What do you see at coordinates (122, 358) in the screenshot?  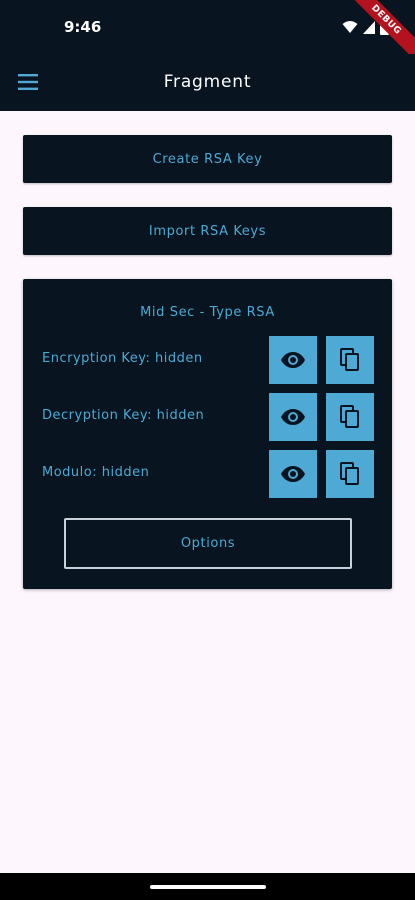 I see `encryption-key-label: Encryption Key: hidden` at bounding box center [122, 358].